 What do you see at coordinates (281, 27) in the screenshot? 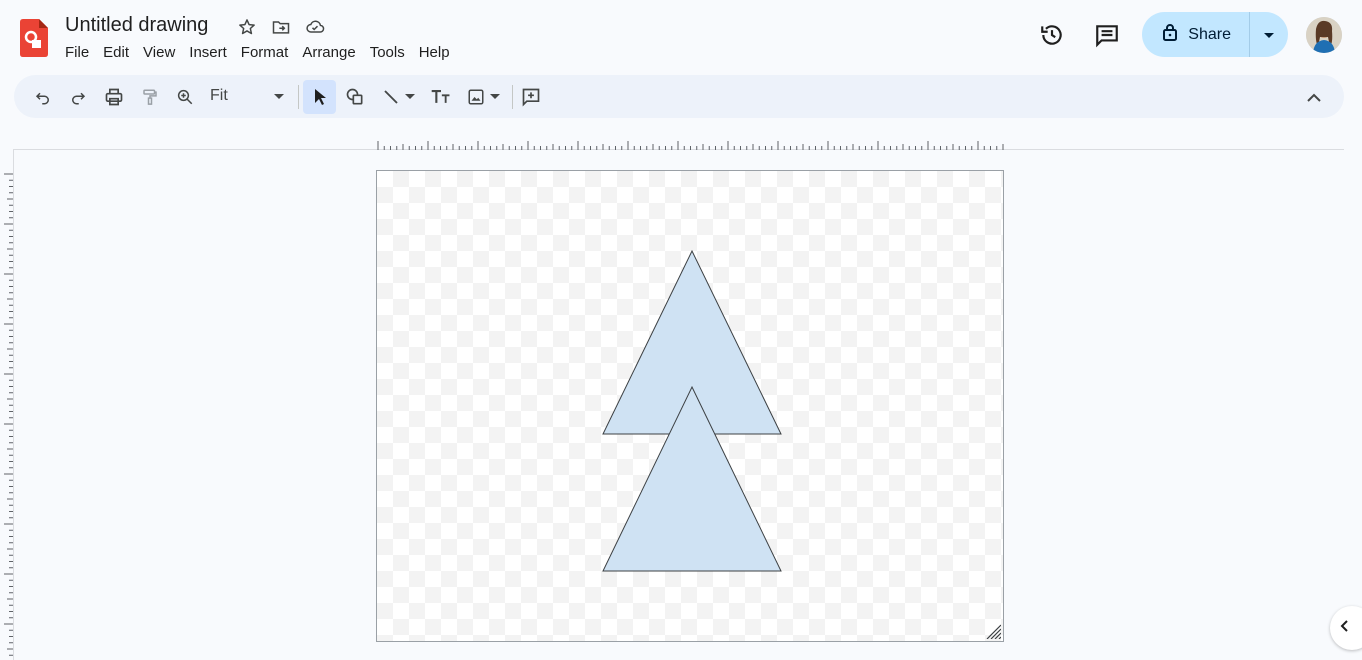
I see `move-to-folder-icon` at bounding box center [281, 27].